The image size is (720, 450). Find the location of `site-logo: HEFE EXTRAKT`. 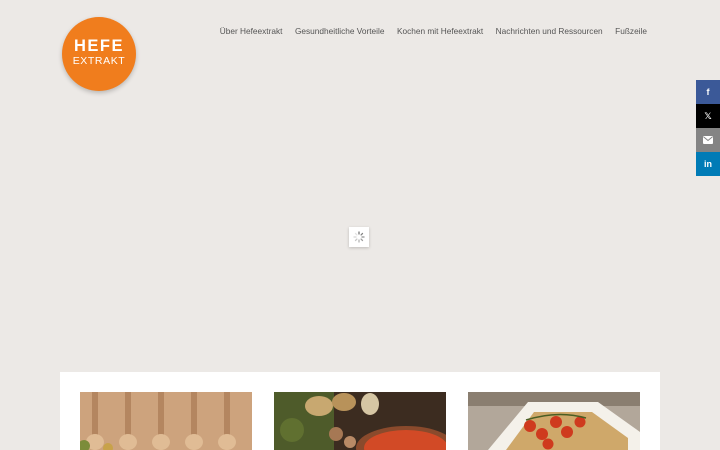

site-logo: HEFE EXTRAKT is located at coordinates (99, 54).